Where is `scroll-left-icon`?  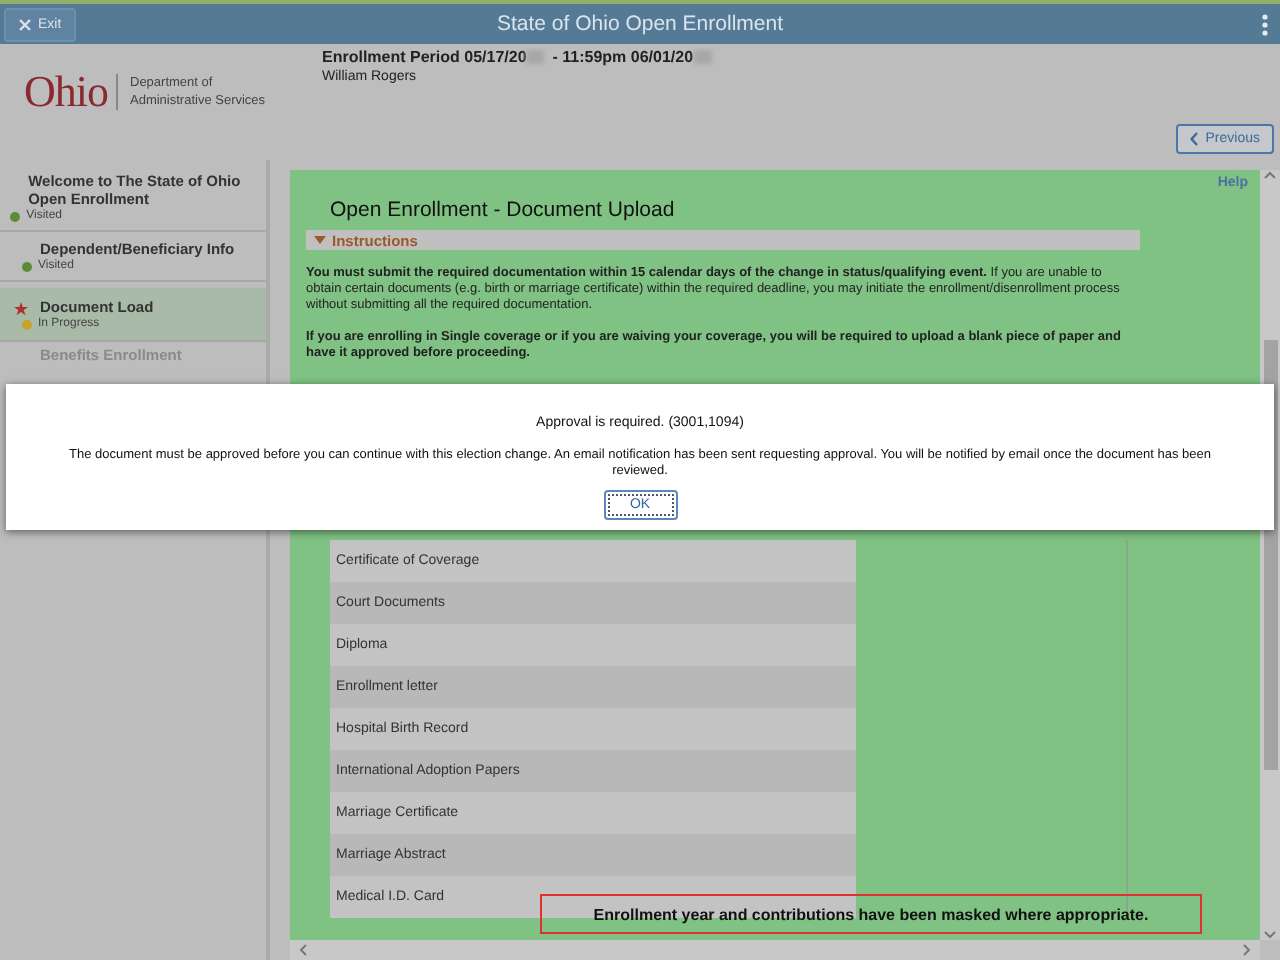
scroll-left-icon is located at coordinates (304, 950).